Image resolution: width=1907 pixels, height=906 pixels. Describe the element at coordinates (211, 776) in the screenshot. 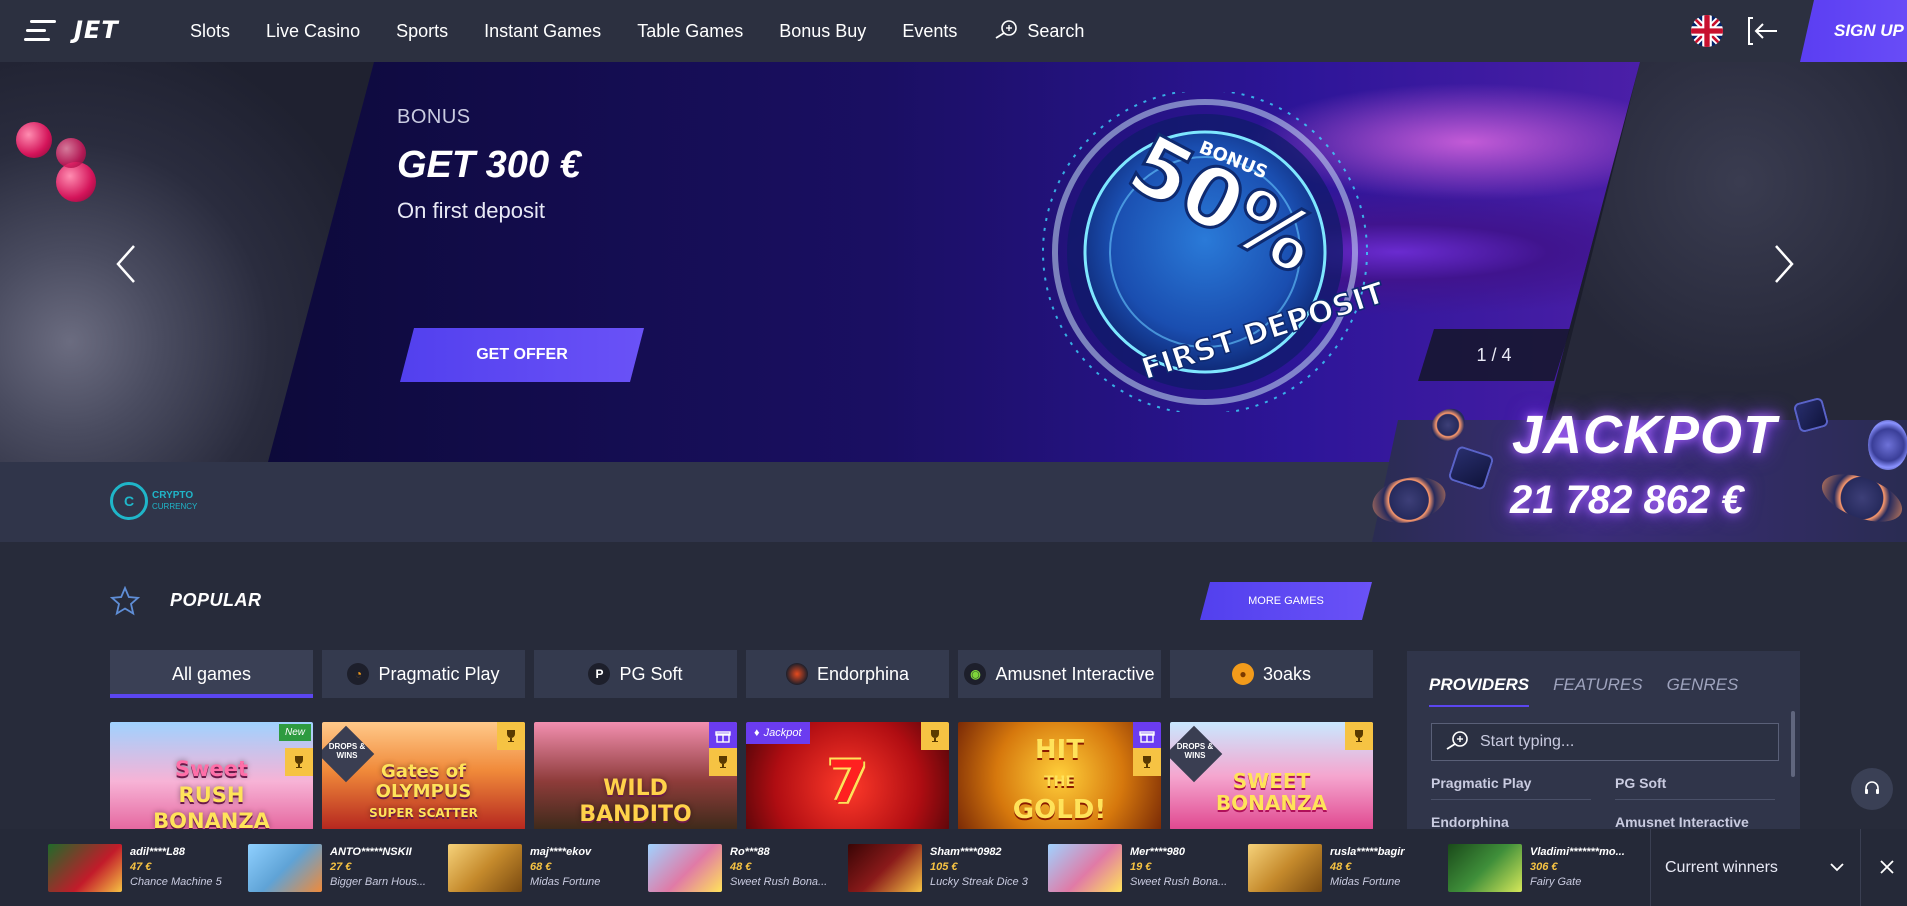

I see `game-card-sweet-rush-bonanza: Sweet RUSH BONANZA New` at that location.